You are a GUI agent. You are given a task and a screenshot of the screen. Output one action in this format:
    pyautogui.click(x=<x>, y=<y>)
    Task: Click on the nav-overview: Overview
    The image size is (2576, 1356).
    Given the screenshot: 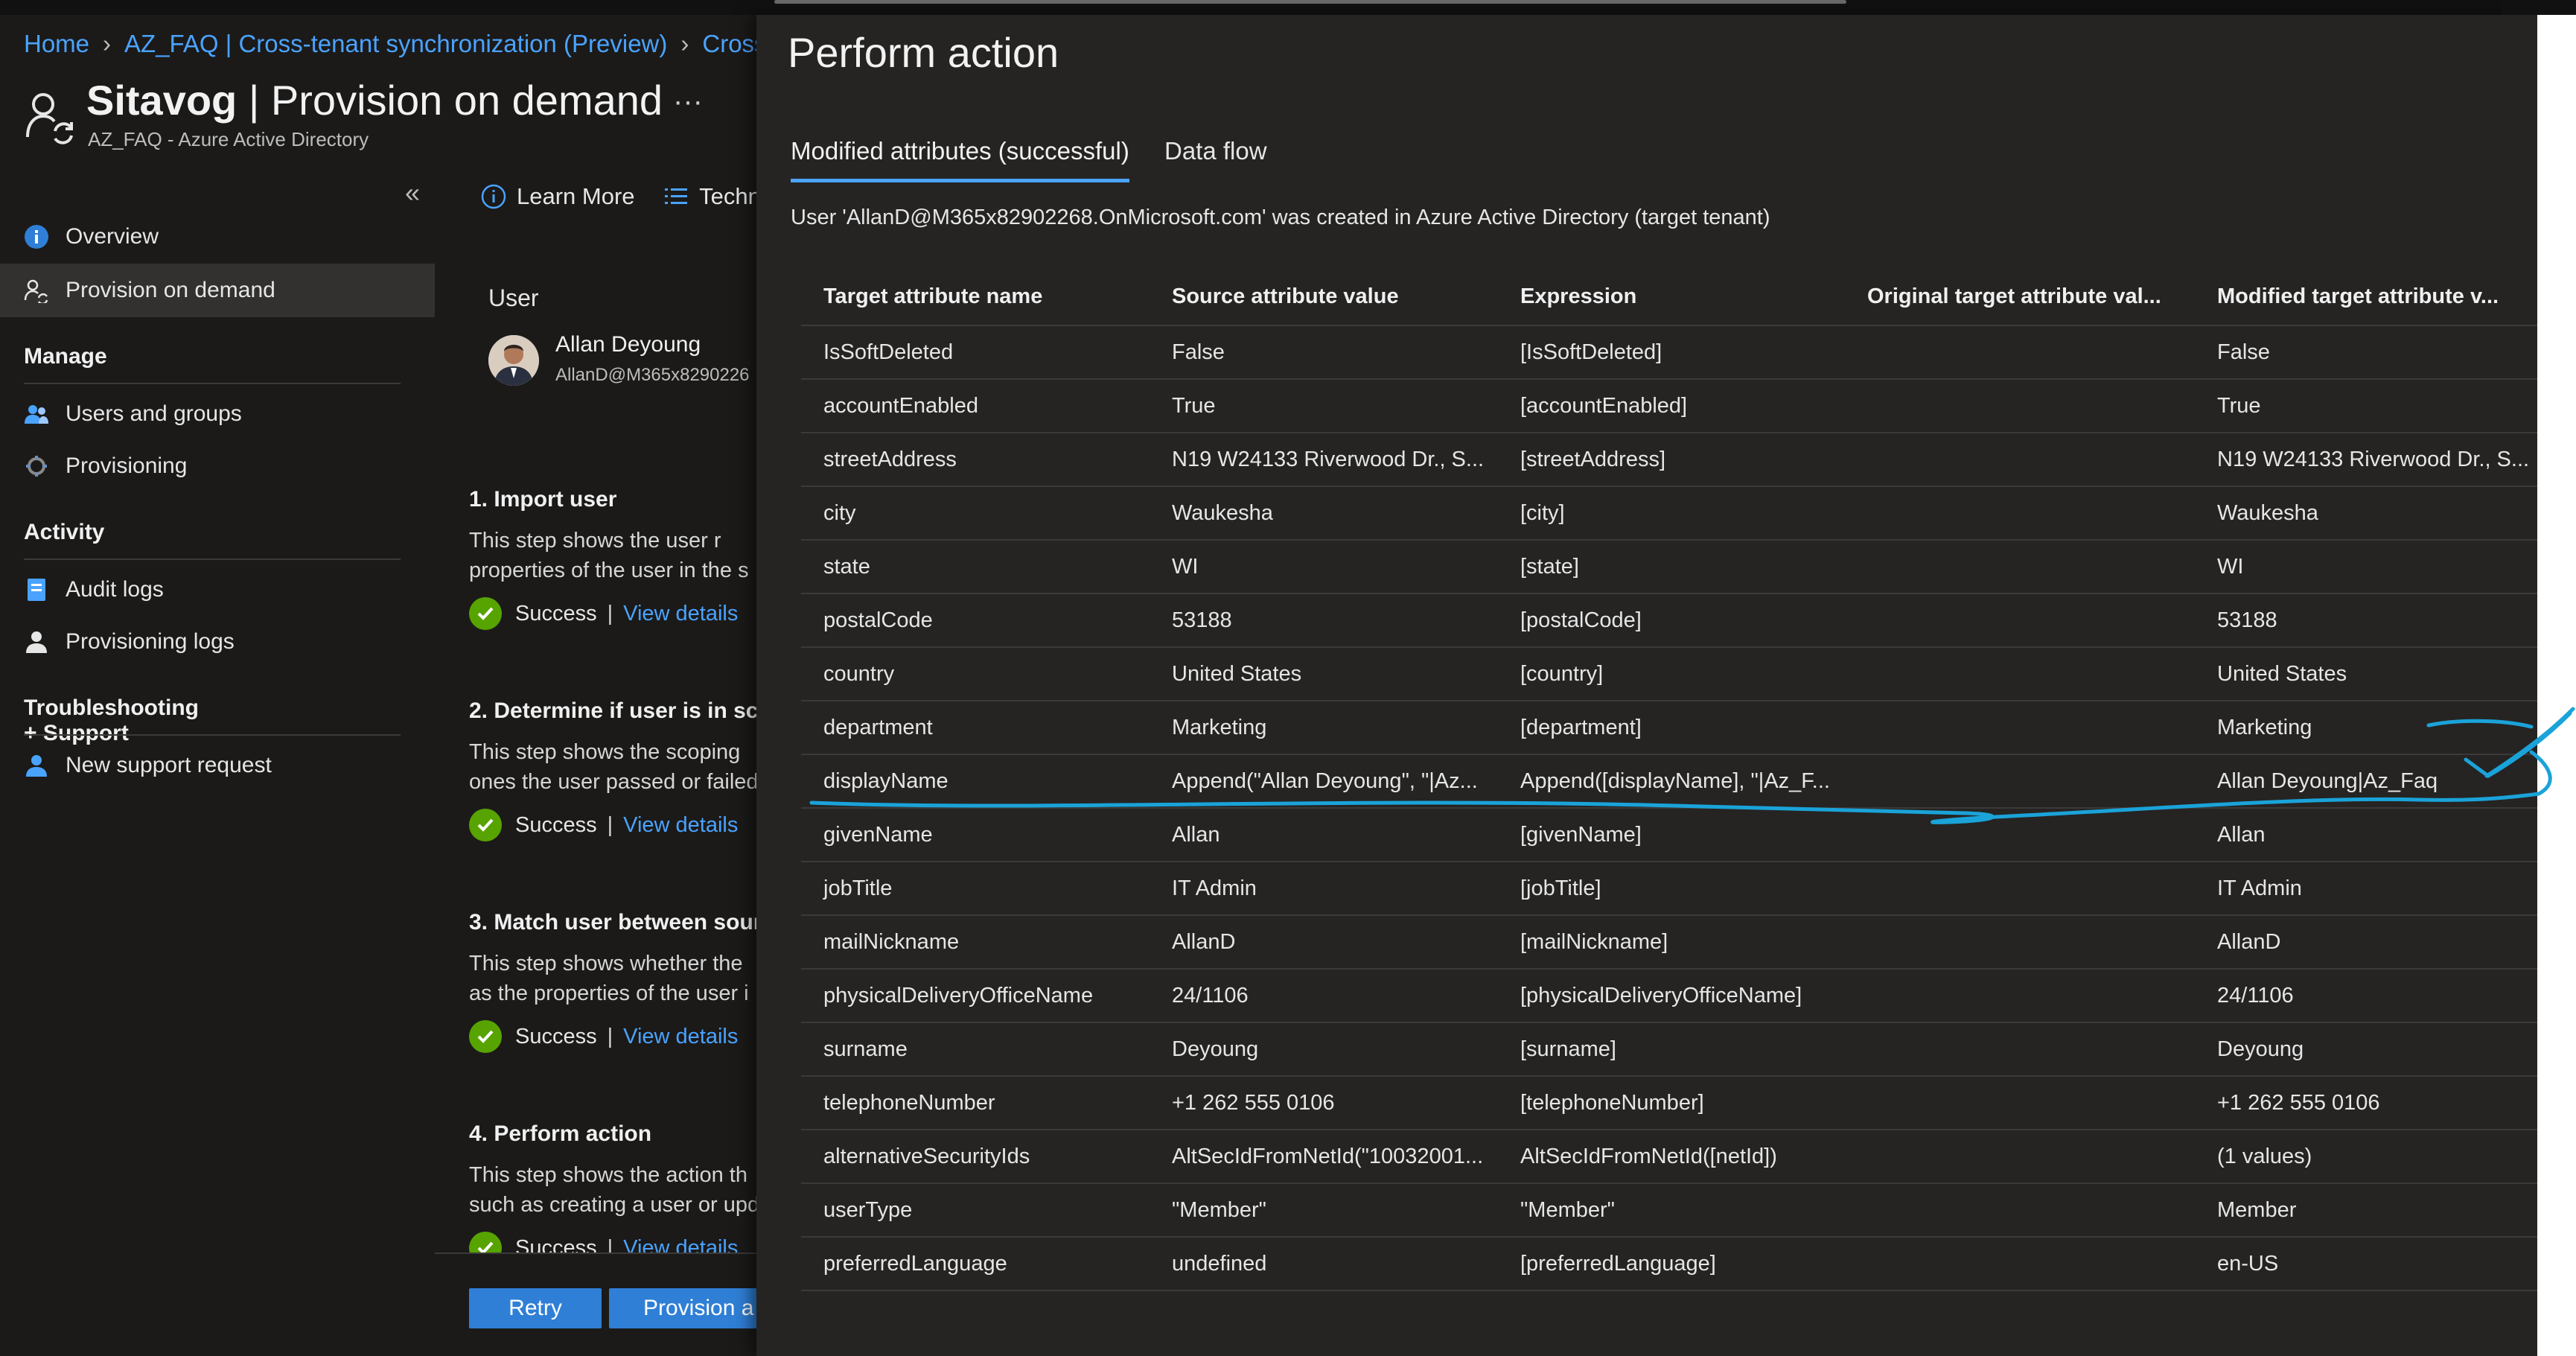 What is the action you would take?
    pyautogui.click(x=217, y=237)
    